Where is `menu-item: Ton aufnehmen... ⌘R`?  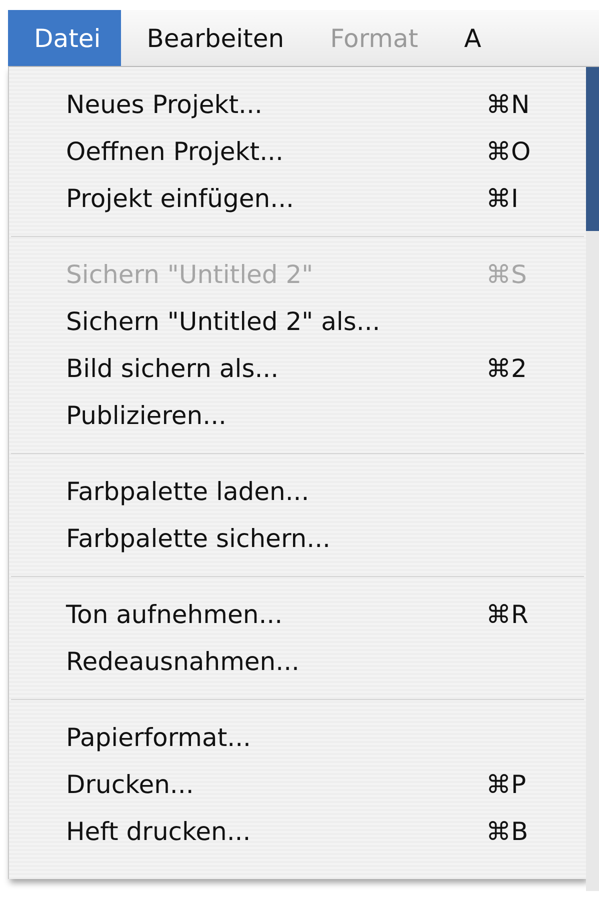
menu-item: Ton aufnehmen... ⌘R is located at coordinates (297, 614).